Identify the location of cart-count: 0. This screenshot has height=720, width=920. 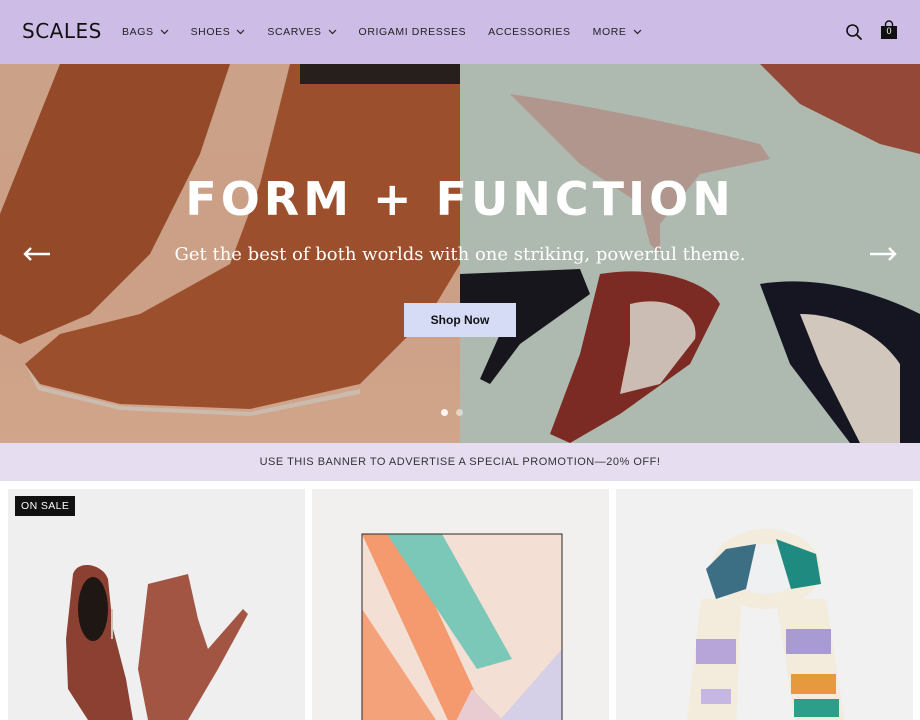
(889, 31).